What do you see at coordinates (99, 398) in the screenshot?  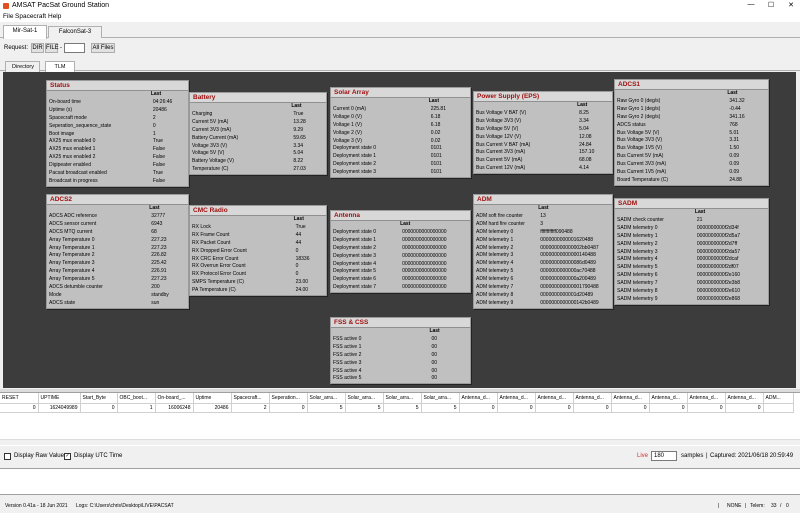 I see `grid-column-header: Start_Byte` at bounding box center [99, 398].